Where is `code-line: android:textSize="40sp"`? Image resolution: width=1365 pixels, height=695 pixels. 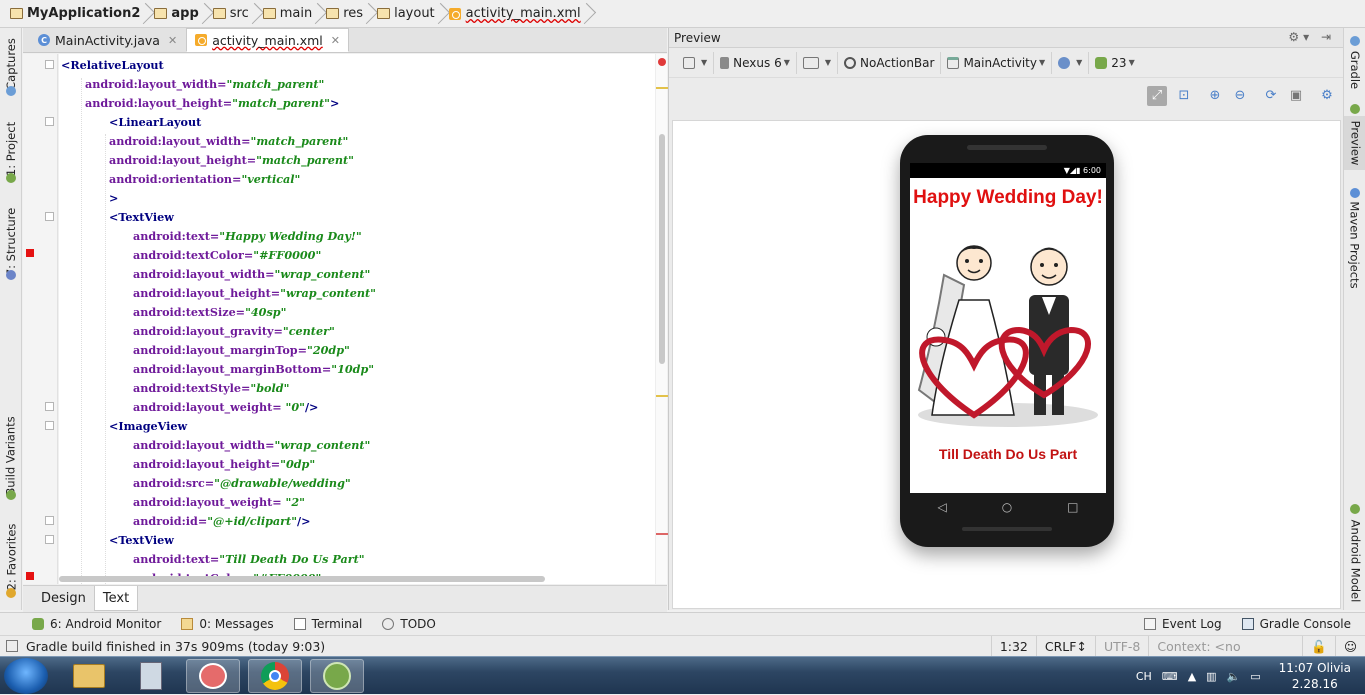
code-line: android:textSize="40sp" is located at coordinates (209, 312).